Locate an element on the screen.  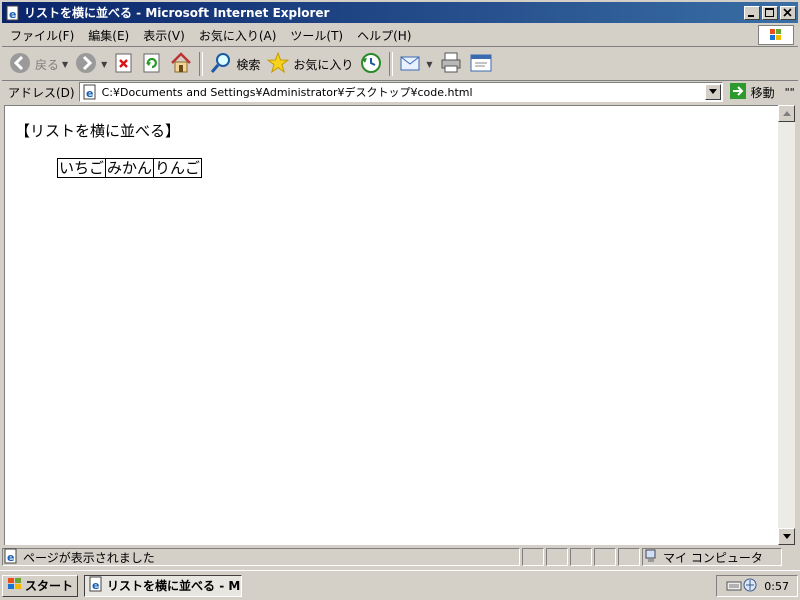
list-item: いちご is located at coordinates (82, 168).